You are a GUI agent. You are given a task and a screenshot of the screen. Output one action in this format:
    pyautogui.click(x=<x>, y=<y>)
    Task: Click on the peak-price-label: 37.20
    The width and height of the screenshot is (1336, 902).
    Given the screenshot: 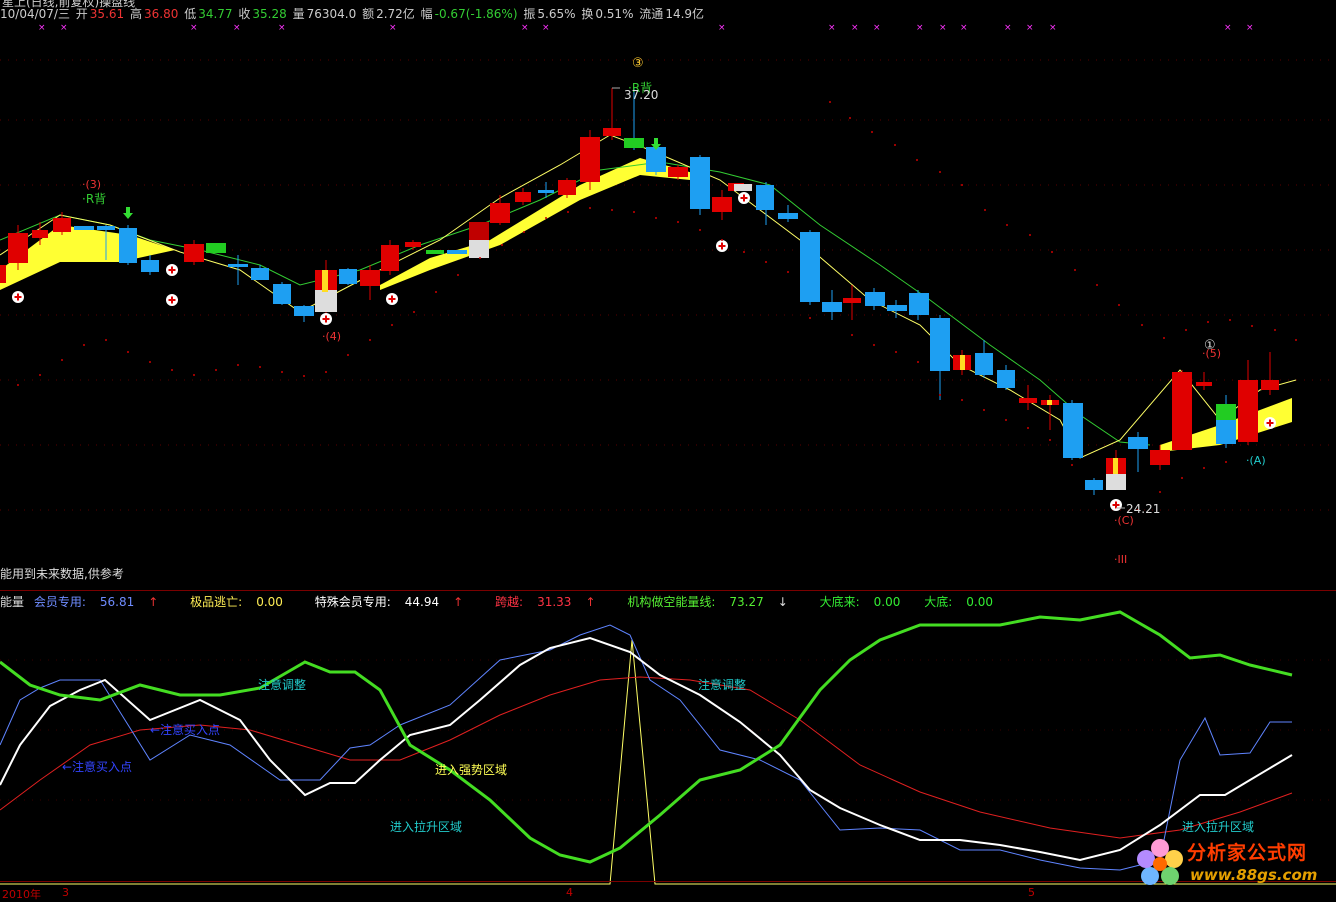 What is the action you would take?
    pyautogui.click(x=641, y=95)
    